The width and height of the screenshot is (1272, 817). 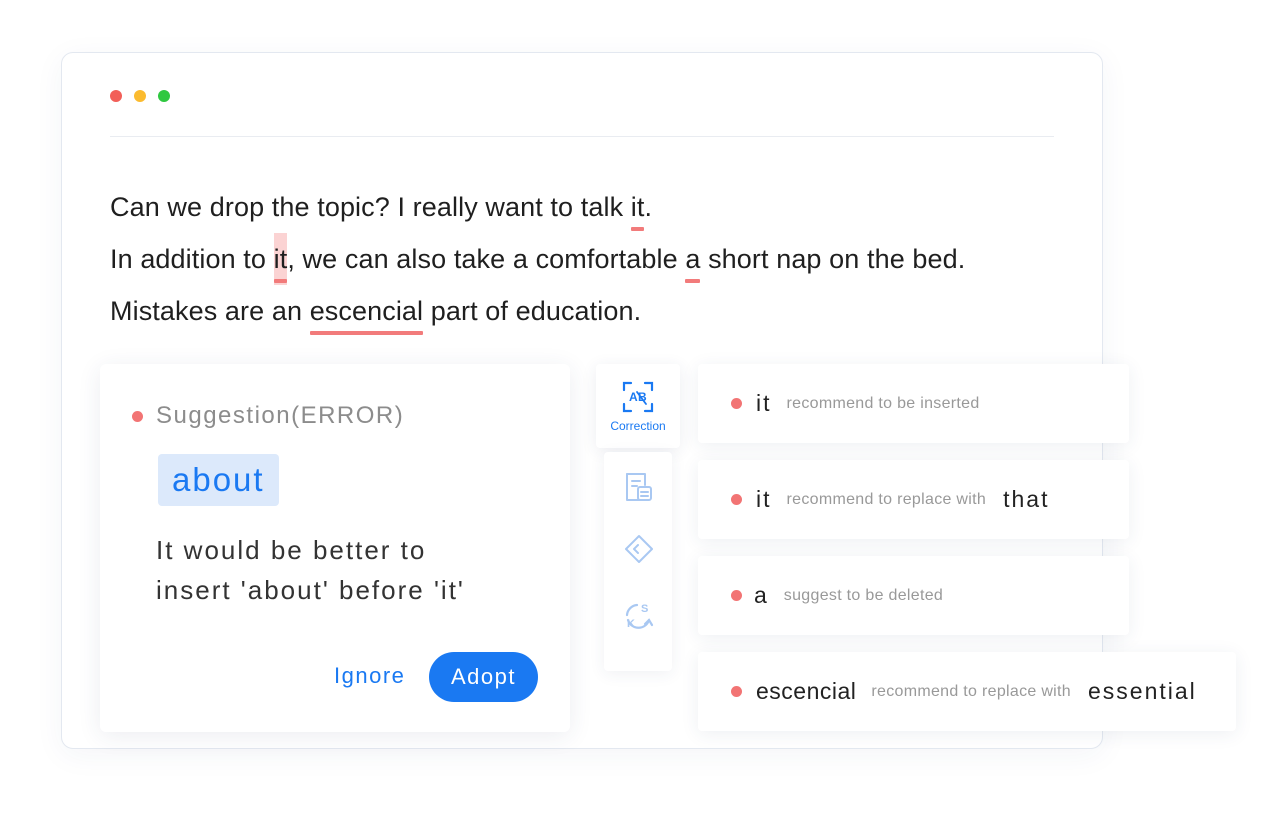 I want to click on svg-text: S, so click(x=644, y=609).